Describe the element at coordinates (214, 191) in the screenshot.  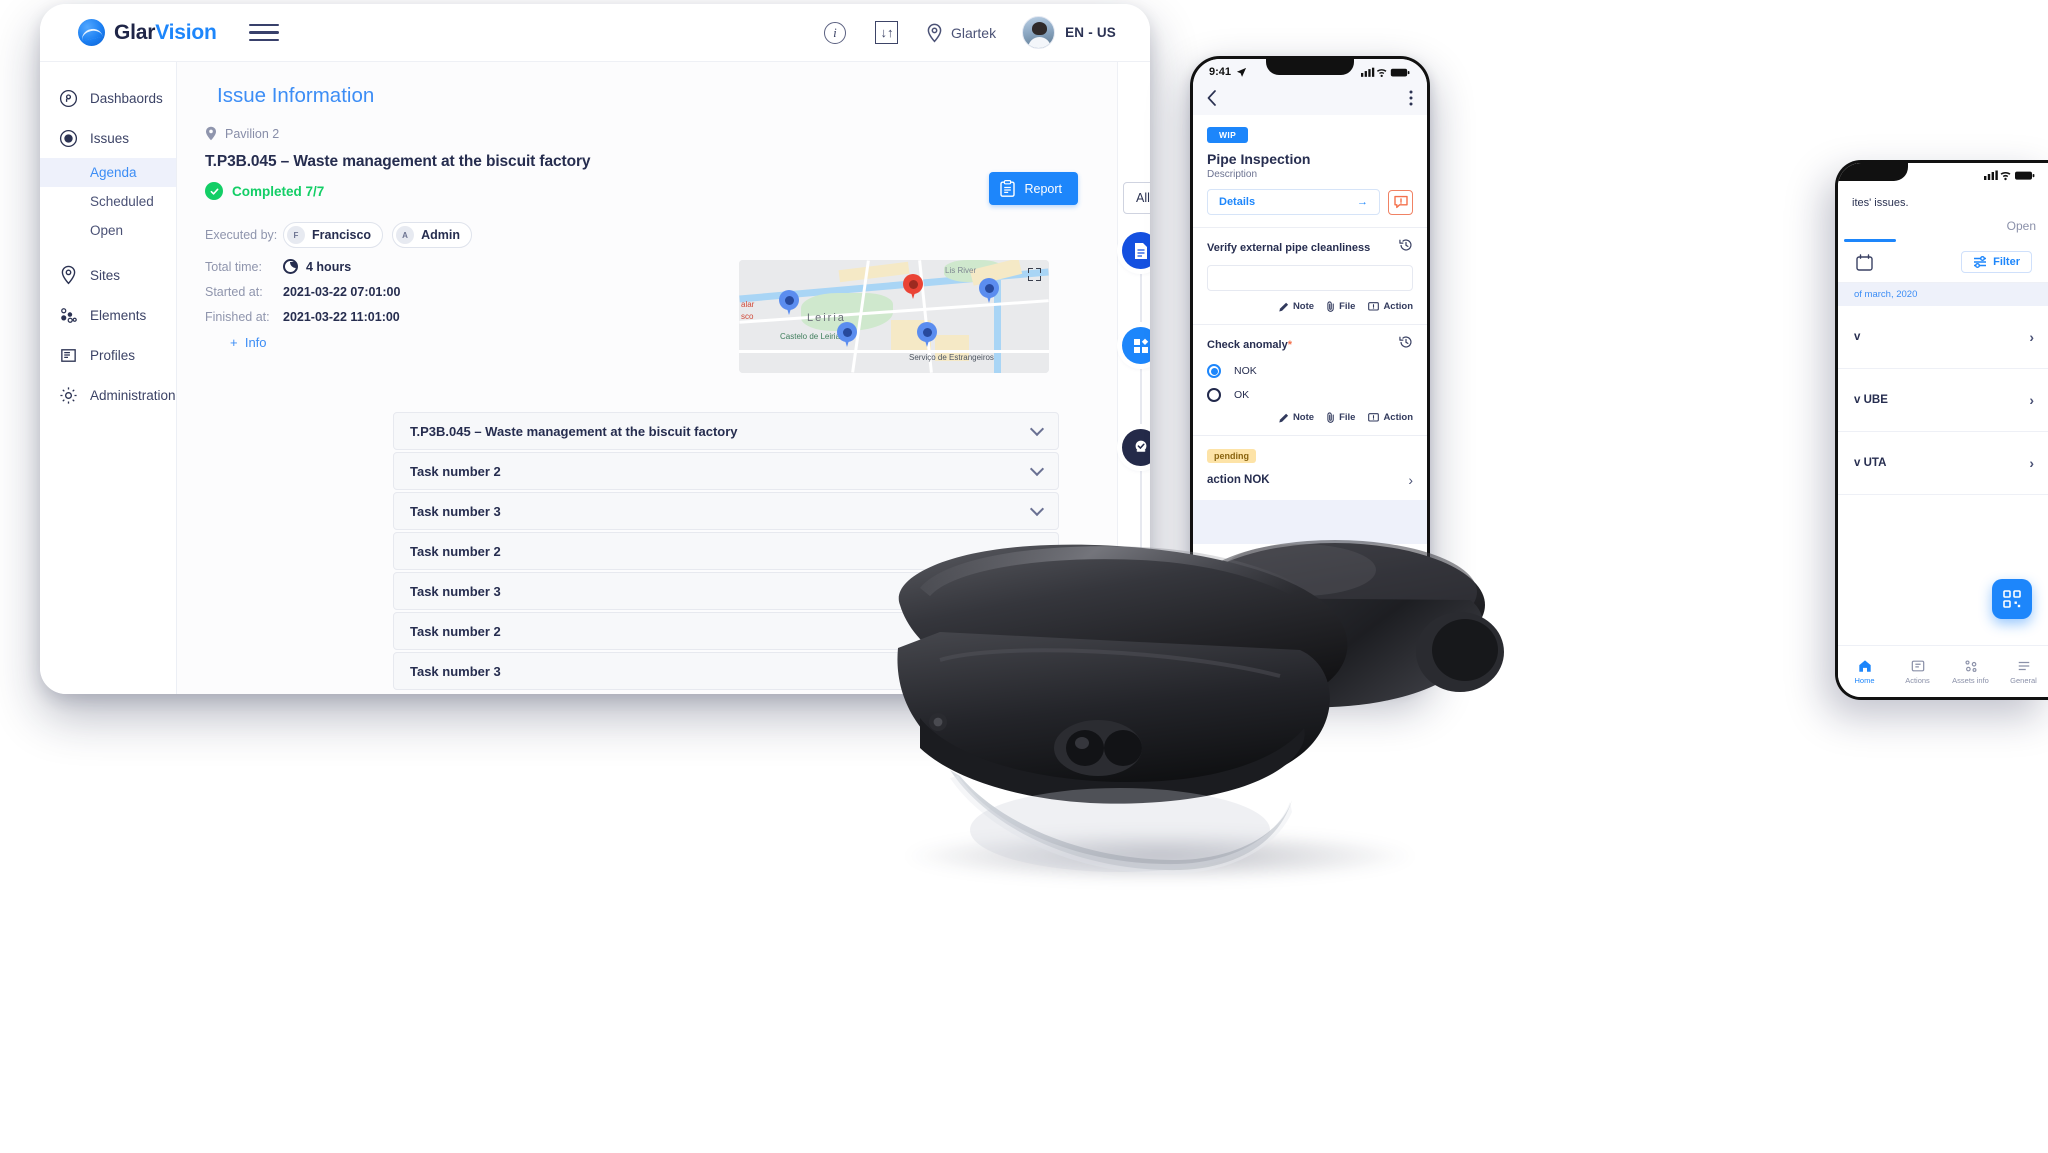
I see `check-circle-icon` at that location.